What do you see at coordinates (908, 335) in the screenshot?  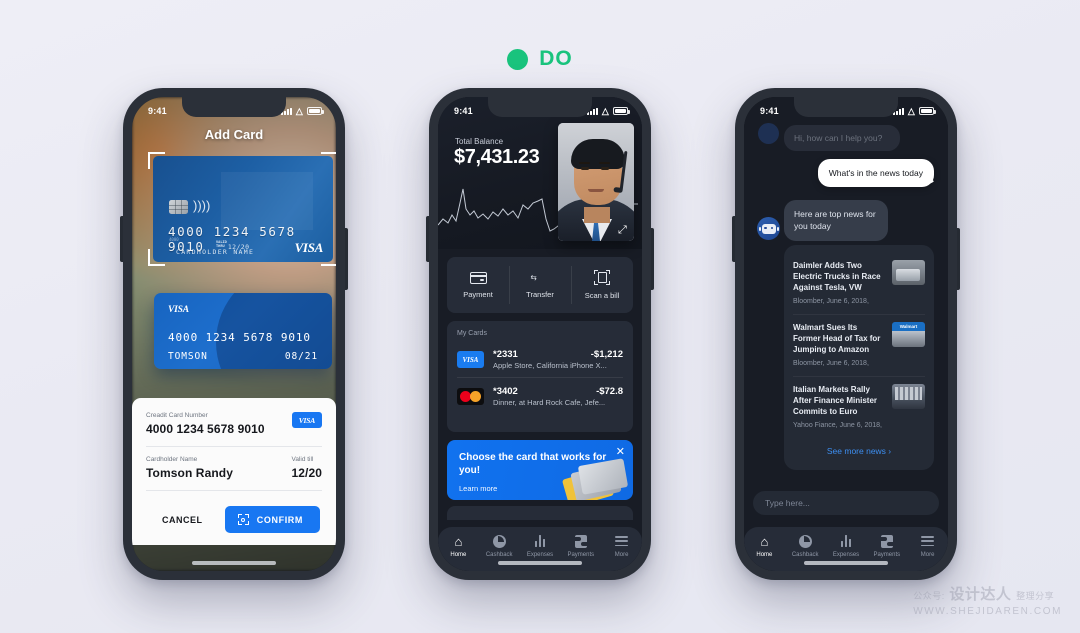 I see `news-thumbnail-walmart: Walmart` at bounding box center [908, 335].